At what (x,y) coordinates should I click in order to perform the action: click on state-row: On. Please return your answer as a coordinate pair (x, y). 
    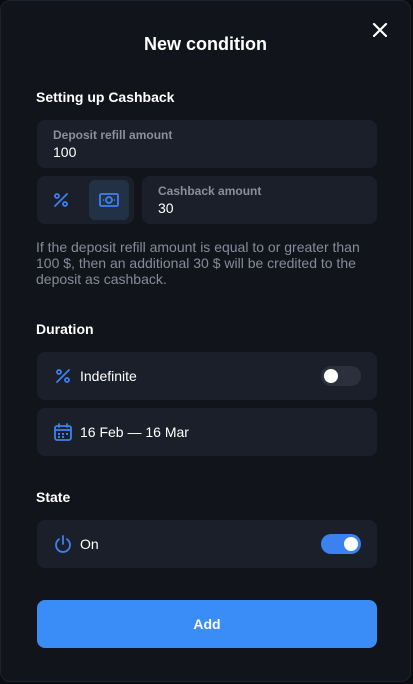
    Looking at the image, I should click on (207, 544).